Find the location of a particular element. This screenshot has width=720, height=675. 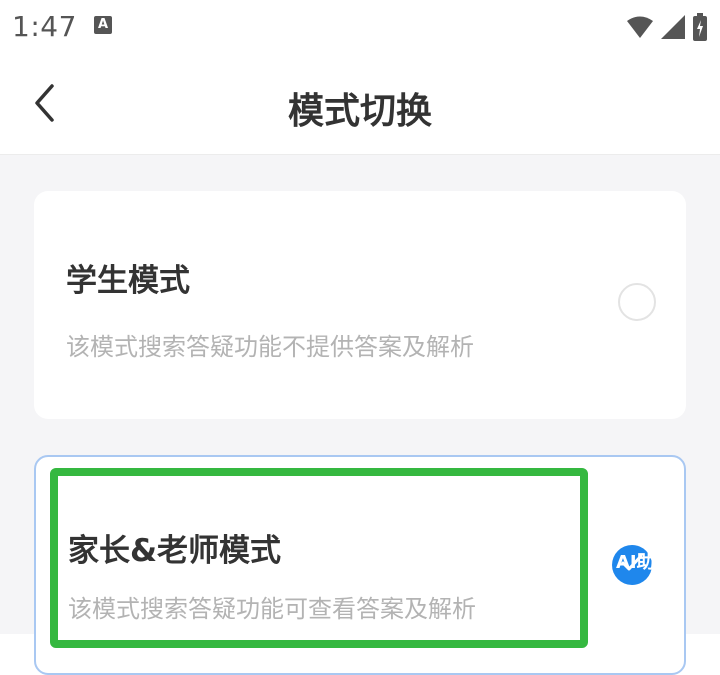

status-icons is located at coordinates (667, 27).